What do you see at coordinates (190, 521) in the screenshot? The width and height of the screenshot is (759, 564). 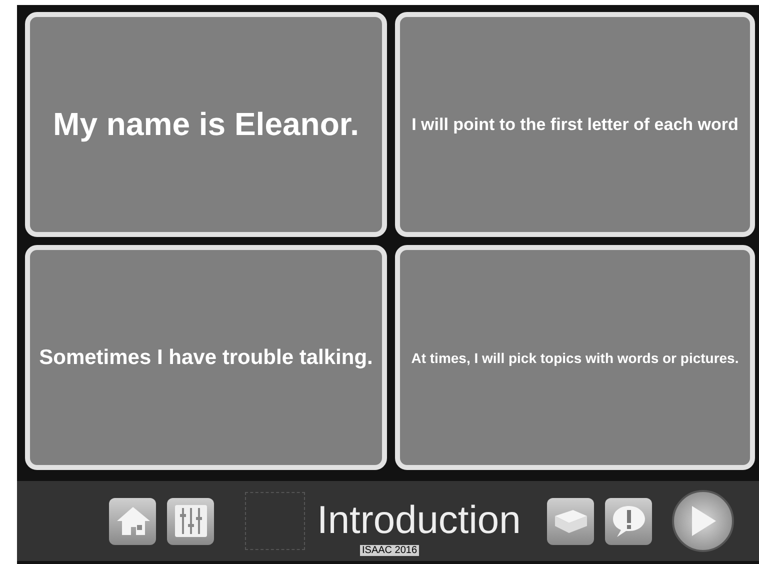 I see `settings-icon` at bounding box center [190, 521].